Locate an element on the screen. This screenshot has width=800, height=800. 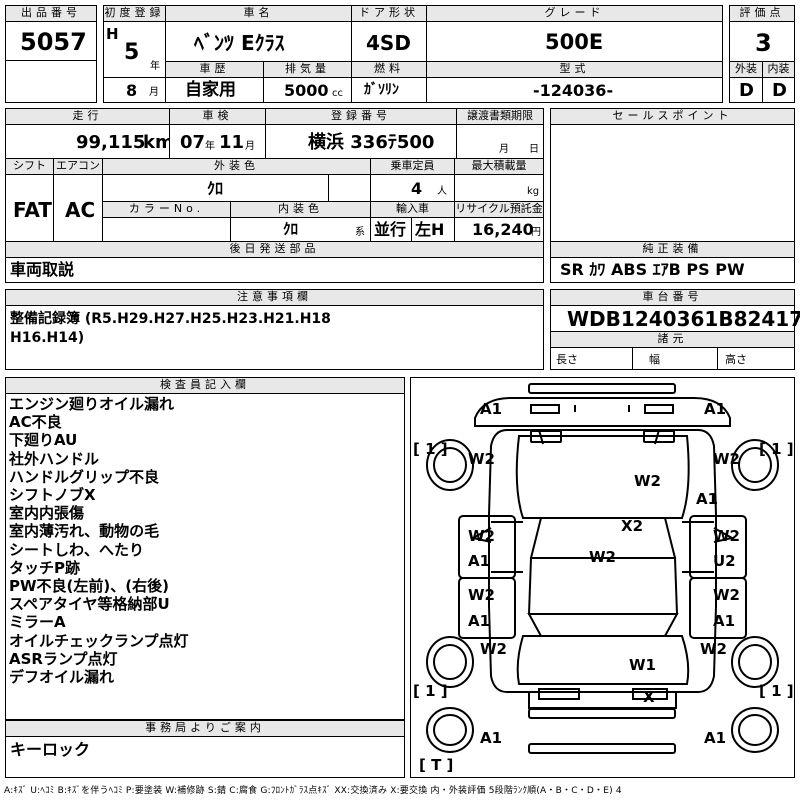
inspector-note: 社外ハンドル is located at coordinates (54, 458).